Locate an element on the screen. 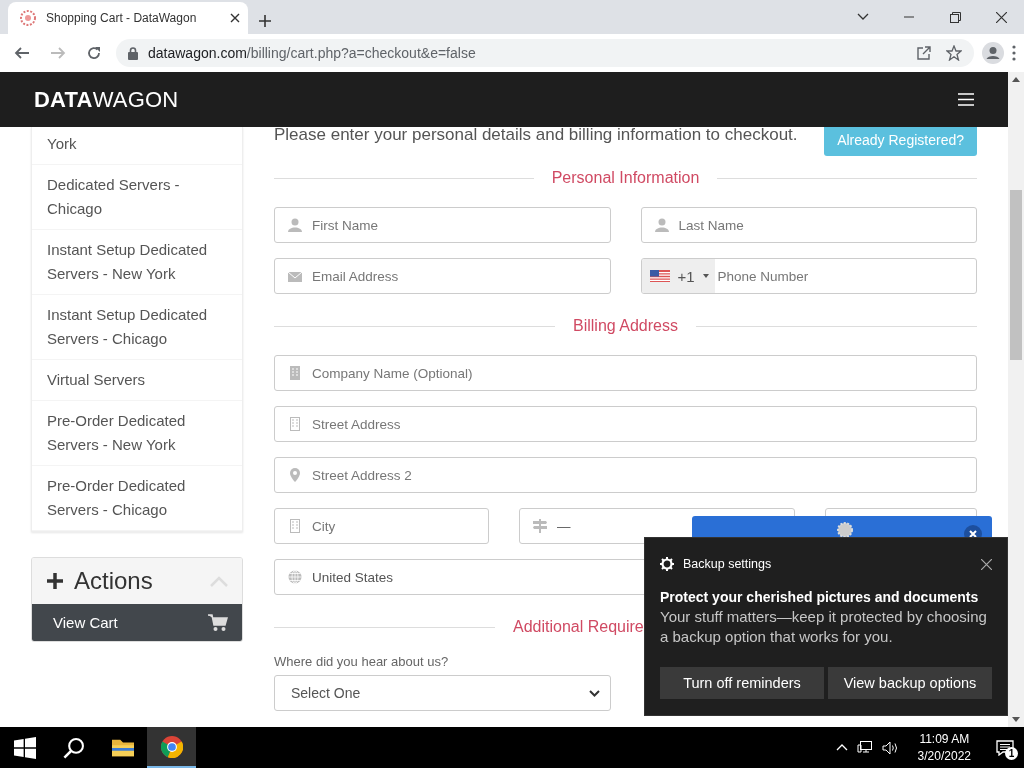 The image size is (1024, 768). input-field: Email Address is located at coordinates (442, 276).